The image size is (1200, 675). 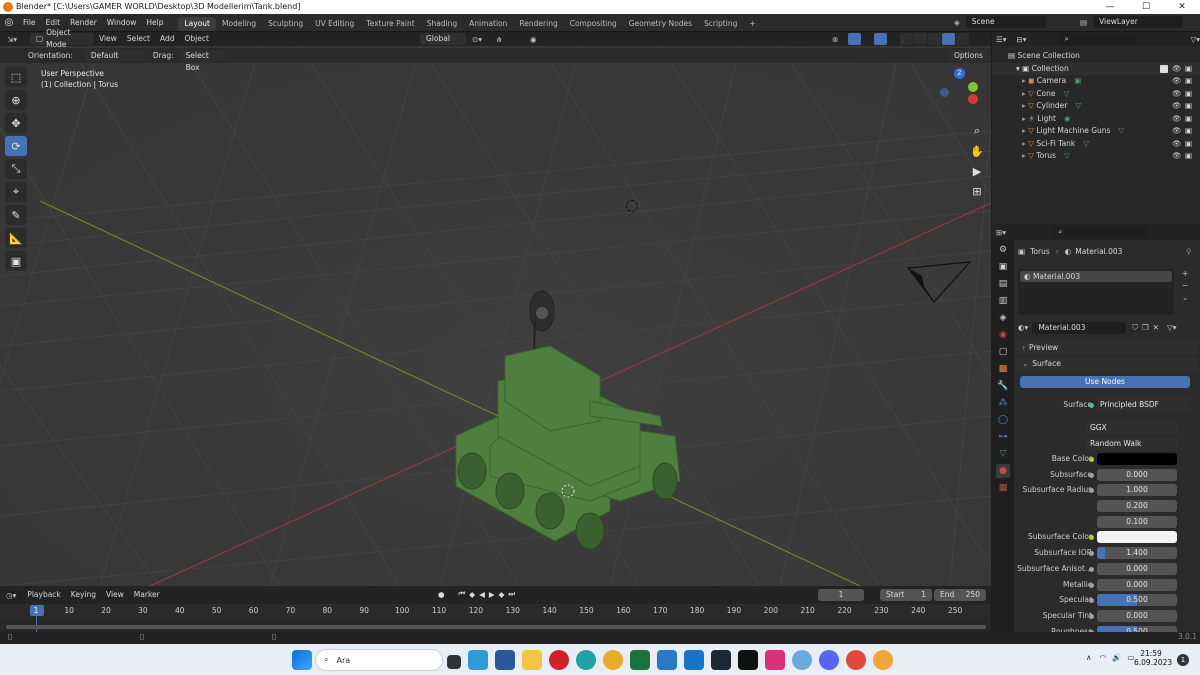 What do you see at coordinates (949, 39) in the screenshot?
I see `material-shading-icon` at bounding box center [949, 39].